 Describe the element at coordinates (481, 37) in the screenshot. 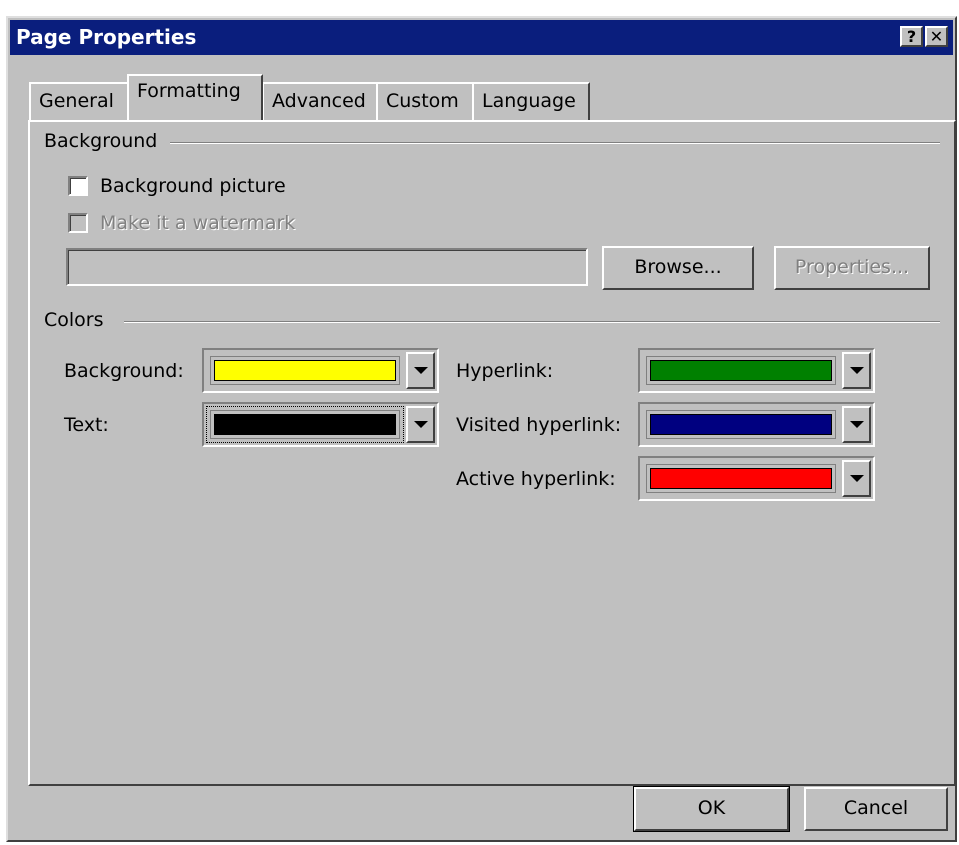

I see `title-bar: Page Properties ? ✕` at that location.